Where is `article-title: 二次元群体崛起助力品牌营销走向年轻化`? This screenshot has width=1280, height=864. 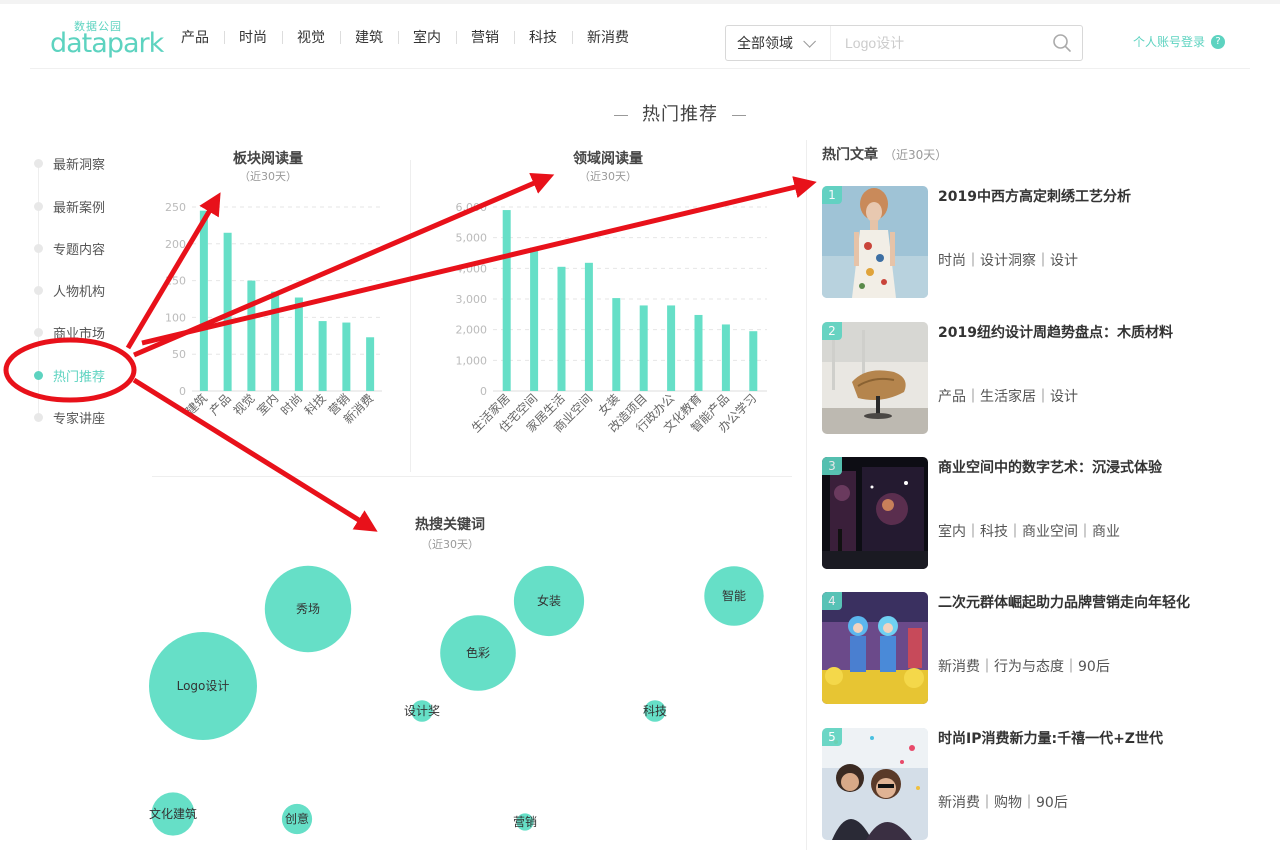 article-title: 二次元群体崛起助力品牌营销走向年轻化 is located at coordinates (1069, 603).